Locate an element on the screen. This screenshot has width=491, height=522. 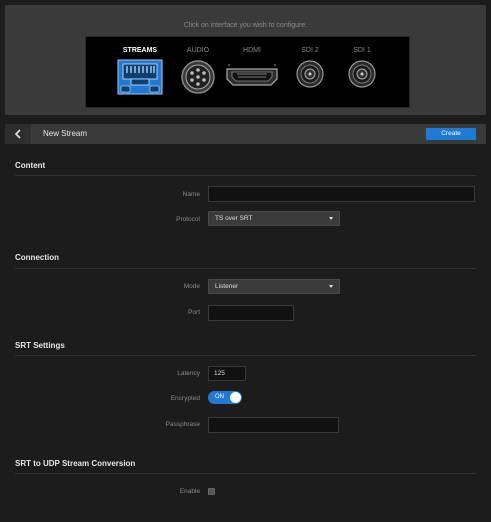
port-label-audio: AUDIO is located at coordinates (198, 50).